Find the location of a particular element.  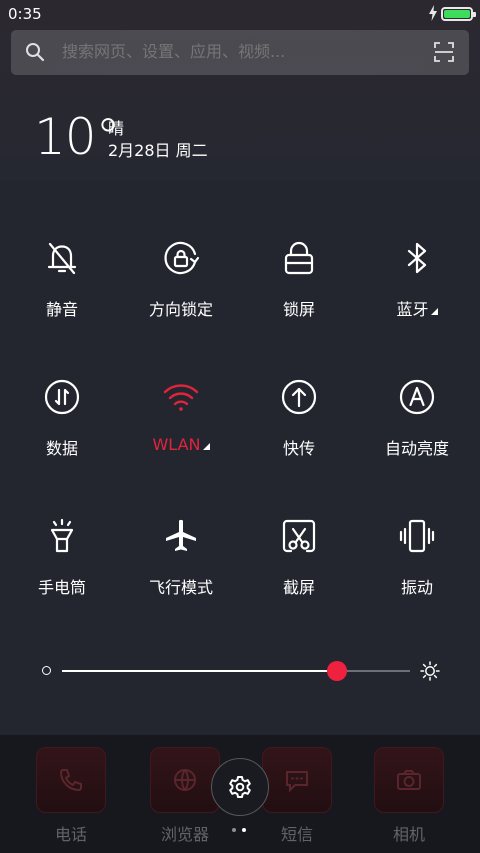

brightness-high-icon is located at coordinates (430, 671).